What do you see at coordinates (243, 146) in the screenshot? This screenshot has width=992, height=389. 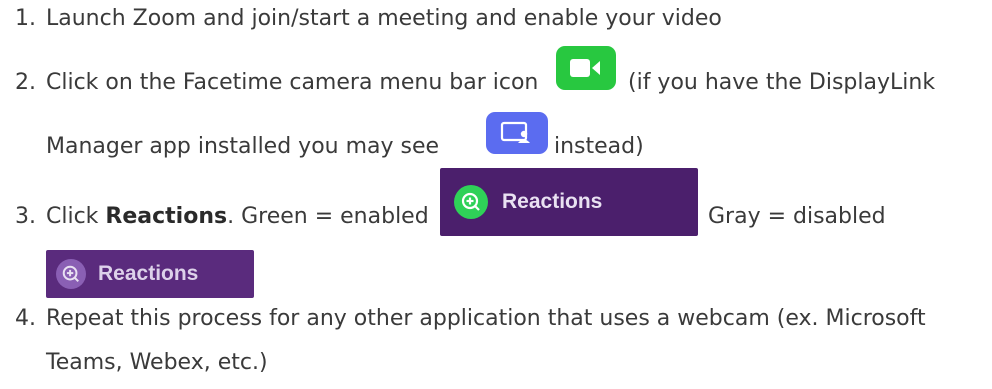 I see `step-2-line2: Manager app installed you may see` at bounding box center [243, 146].